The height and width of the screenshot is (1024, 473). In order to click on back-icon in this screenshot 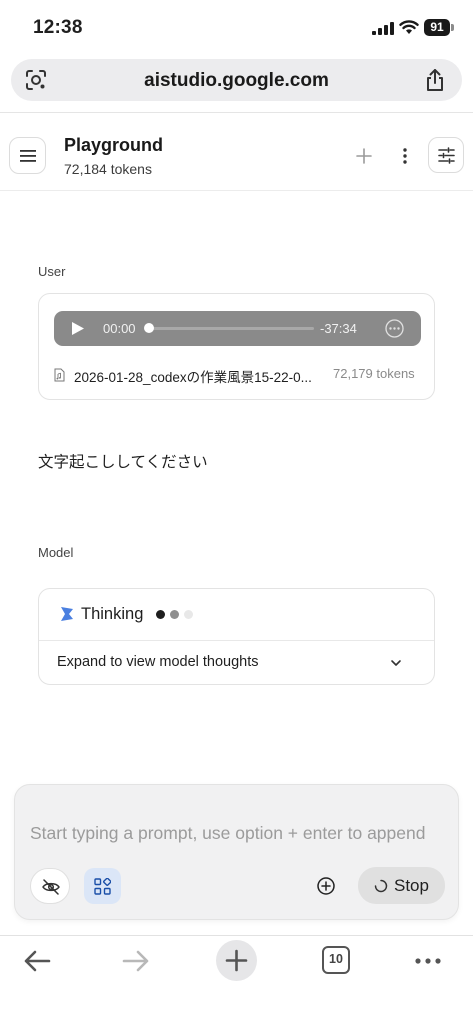, I will do `click(37, 961)`.